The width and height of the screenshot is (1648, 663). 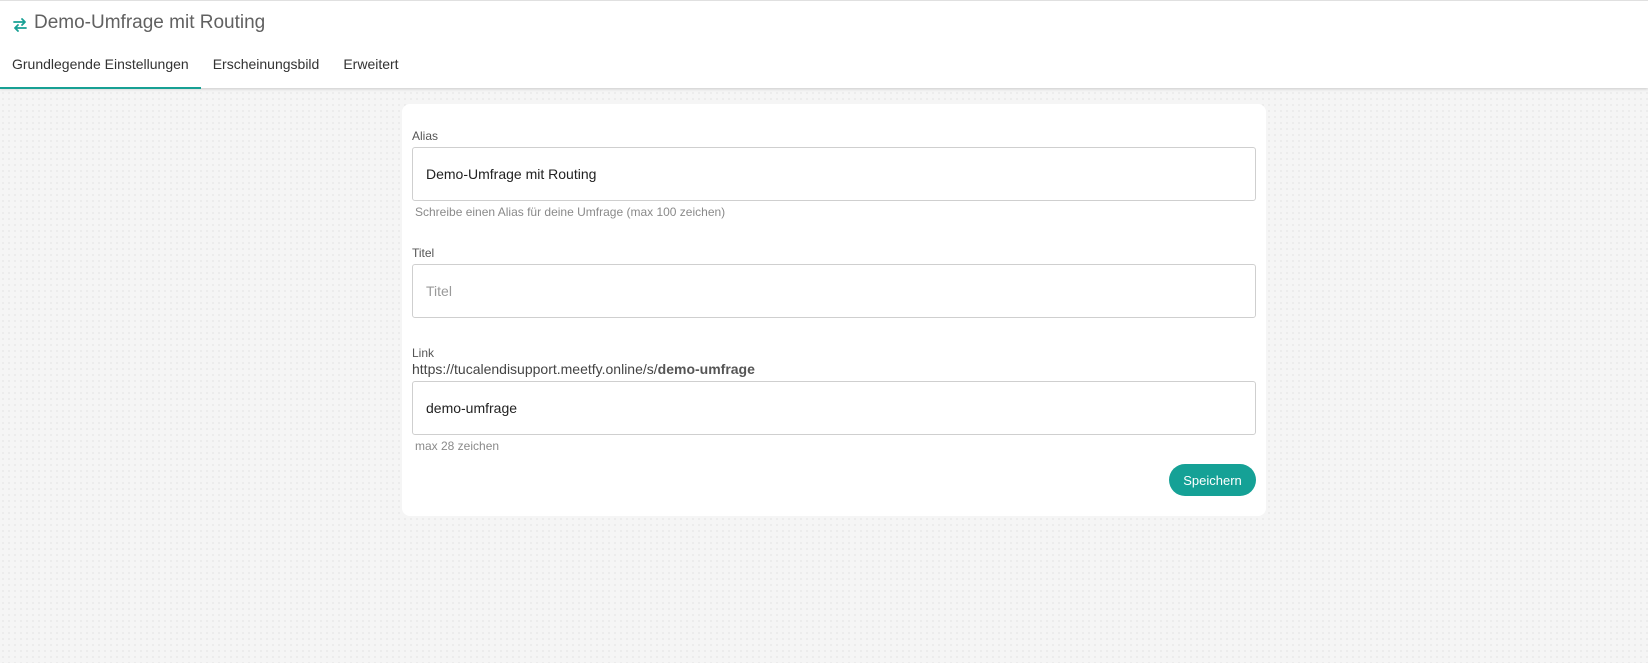 I want to click on save-button: Speichern, so click(x=1212, y=480).